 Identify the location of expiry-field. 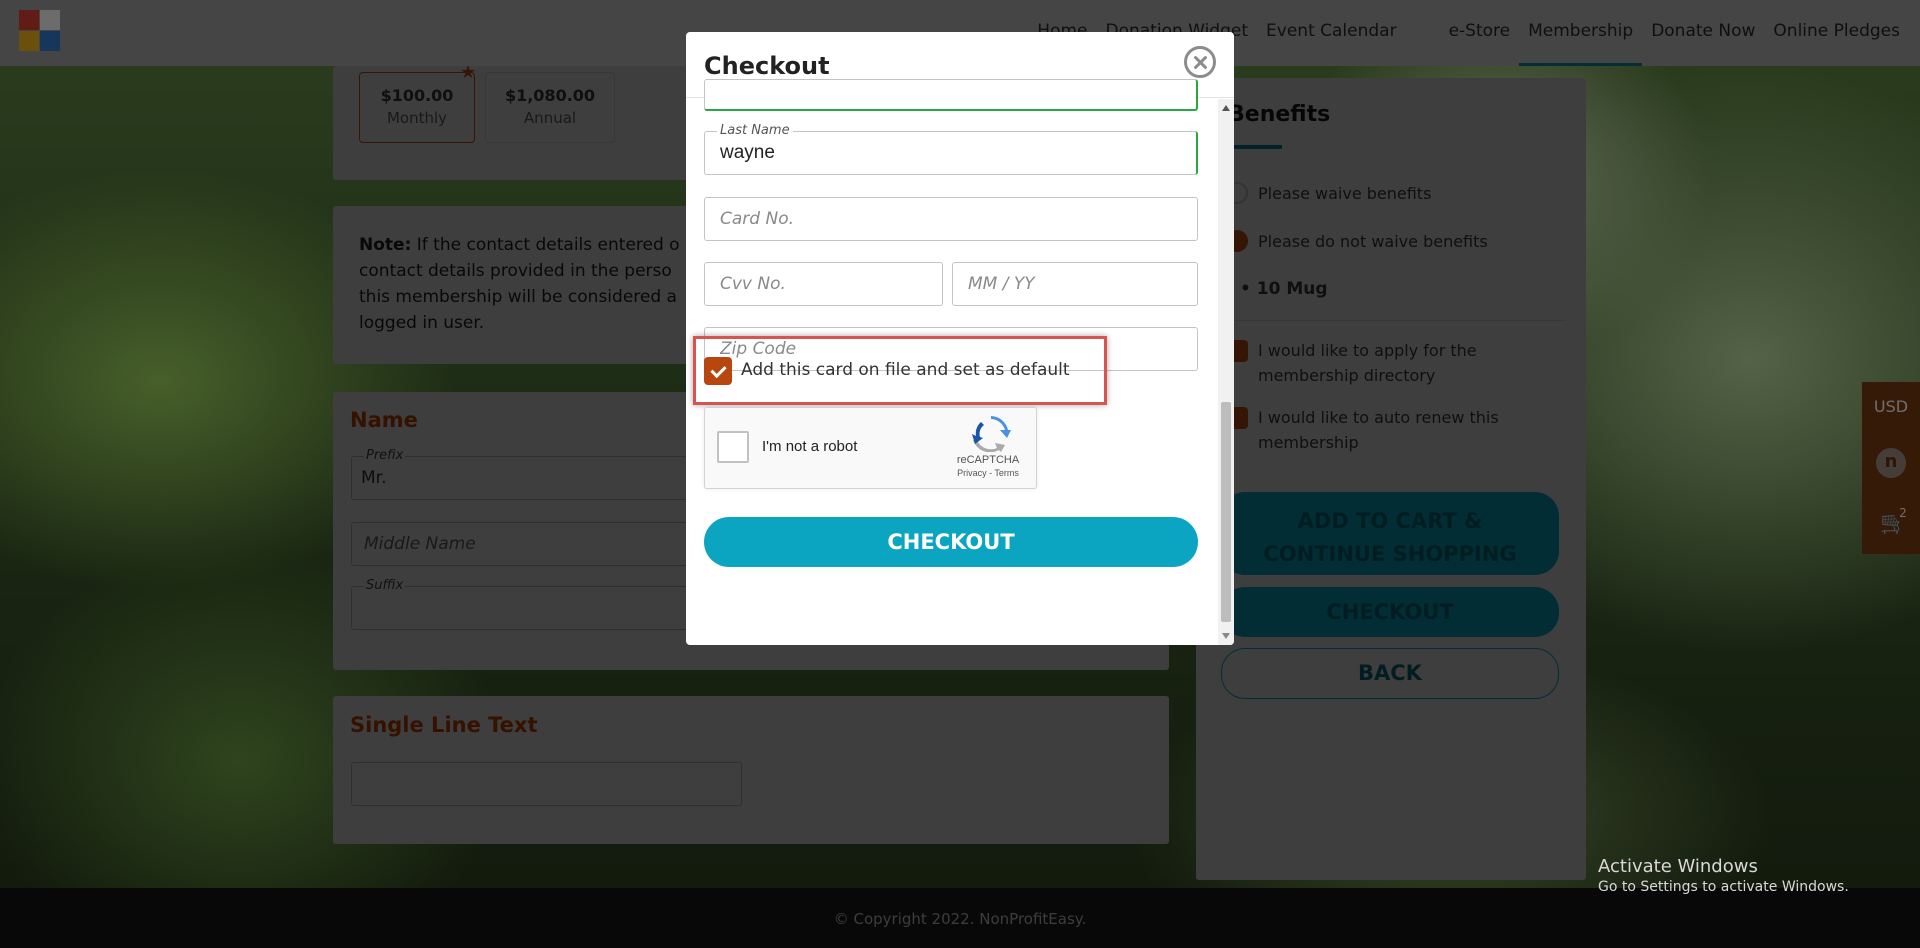
(1075, 284).